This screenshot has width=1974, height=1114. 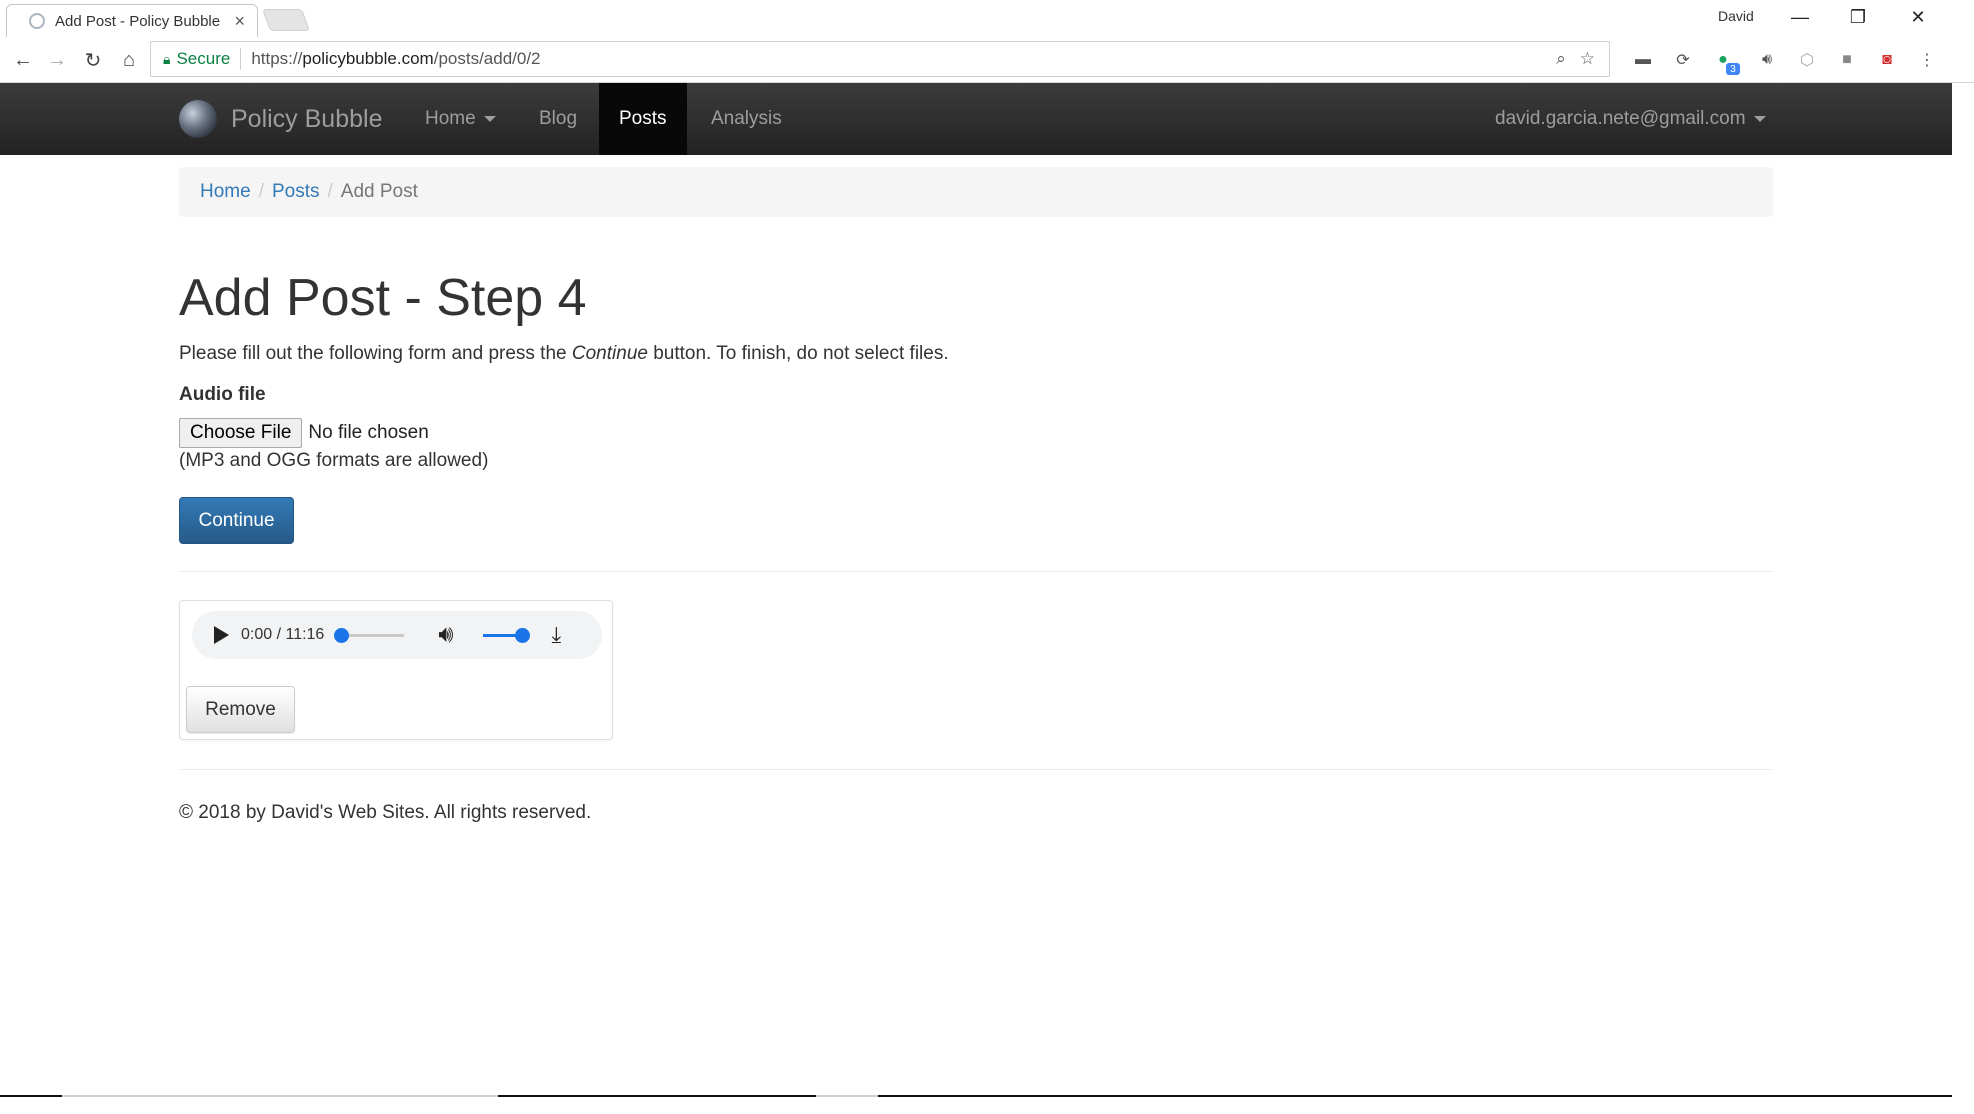 I want to click on play-icon, so click(x=221, y=635).